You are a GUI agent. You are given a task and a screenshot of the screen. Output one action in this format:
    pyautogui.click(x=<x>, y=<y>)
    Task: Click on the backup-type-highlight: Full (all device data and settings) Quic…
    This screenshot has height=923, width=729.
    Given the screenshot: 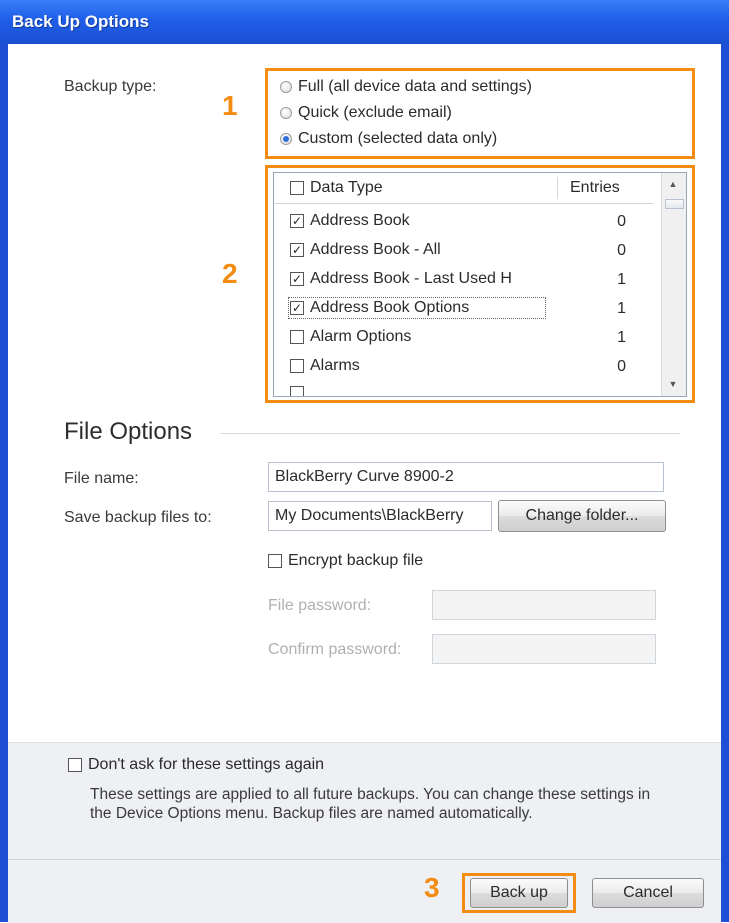 What is the action you would take?
    pyautogui.click(x=480, y=113)
    